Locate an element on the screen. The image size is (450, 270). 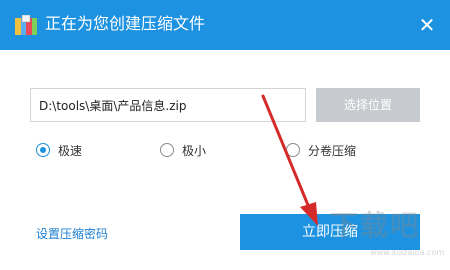
compress-now-button: 立即压缩 is located at coordinates (330, 232).